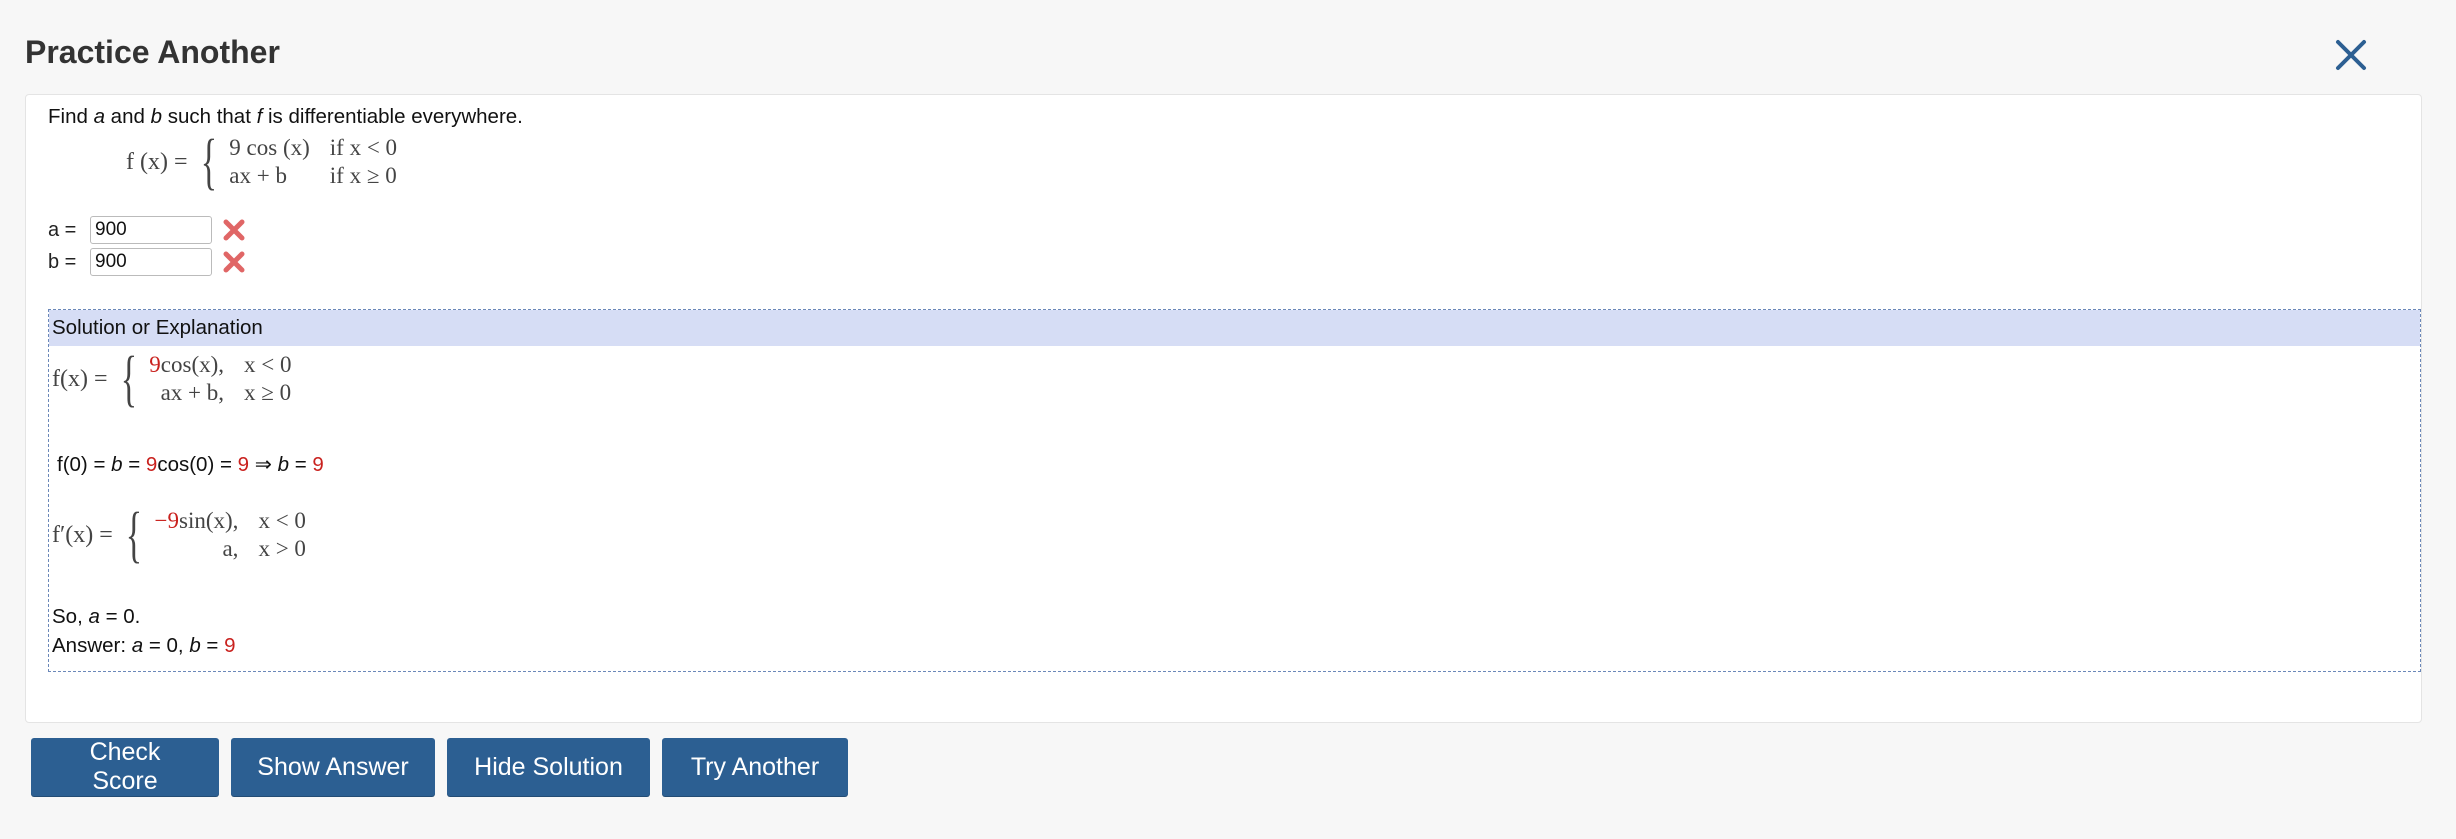 The image size is (2456, 839). I want to click on prompt-var-b: b, so click(156, 116).